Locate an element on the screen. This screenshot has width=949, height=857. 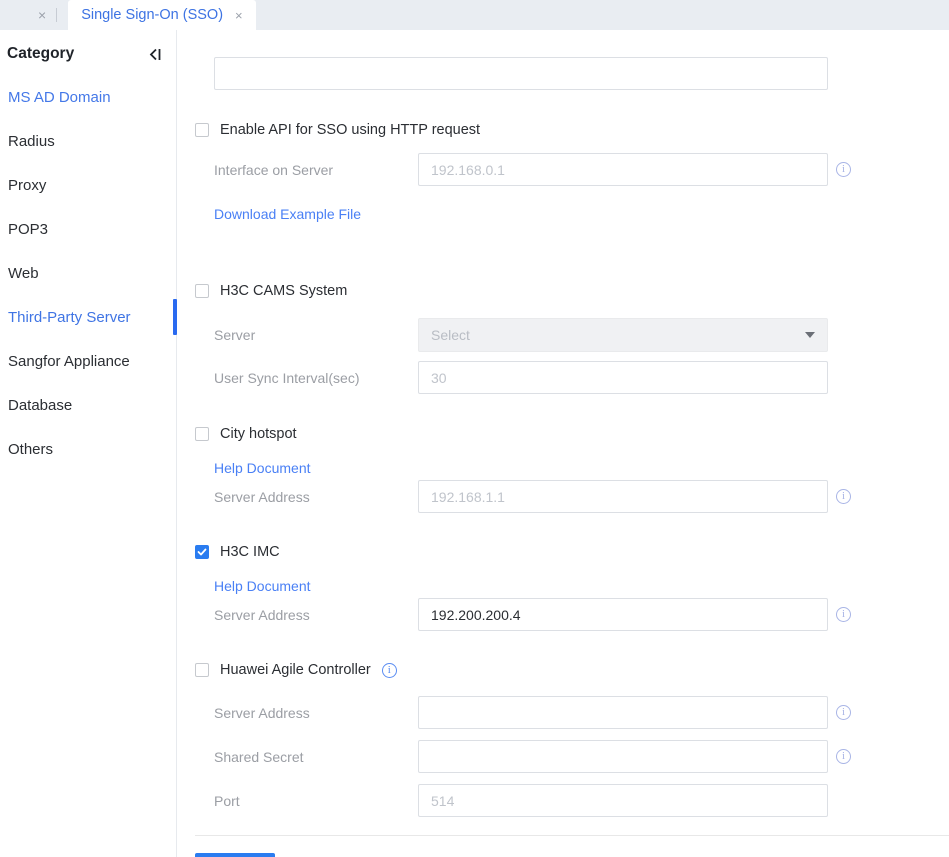
sidebar-item-label: Web is located at coordinates (23, 273).